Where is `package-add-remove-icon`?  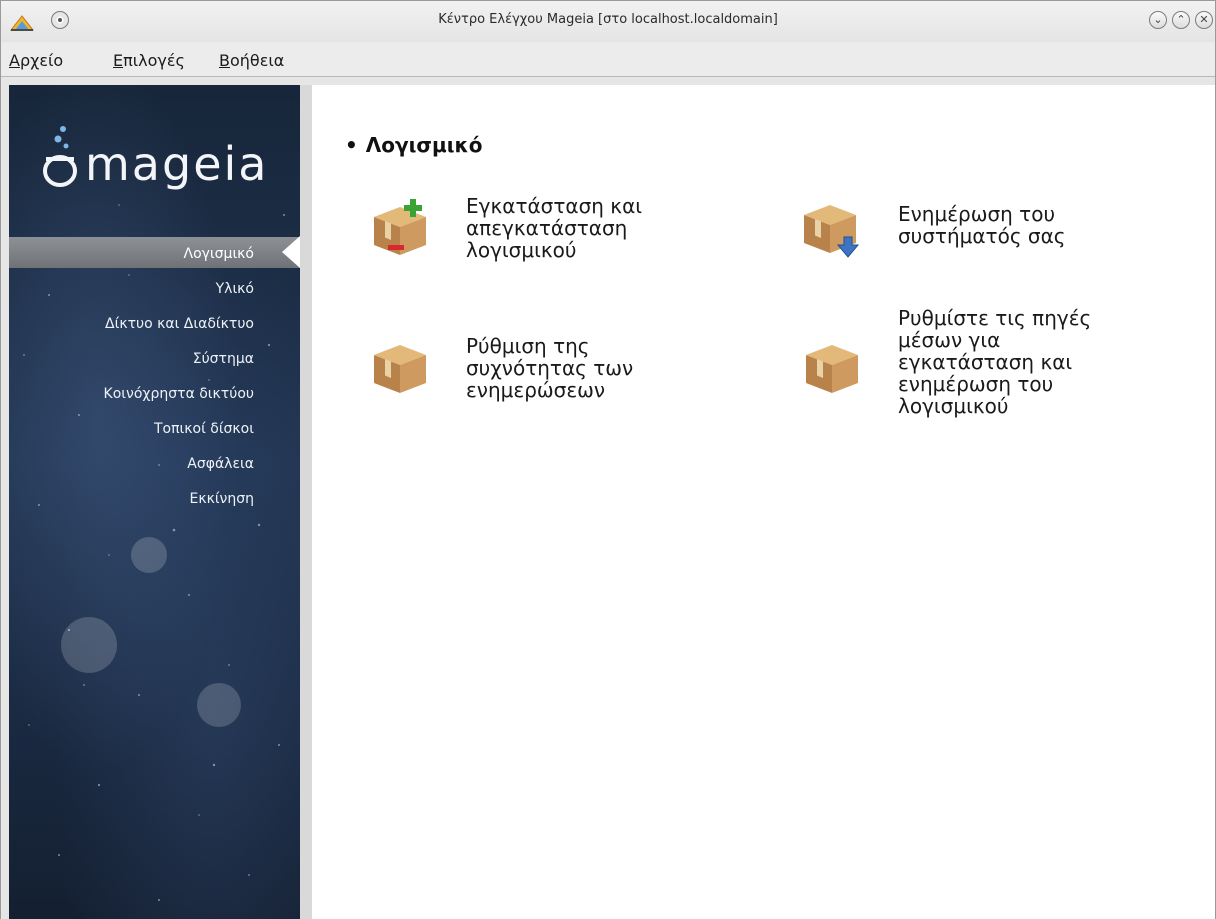
package-add-remove-icon is located at coordinates (400, 227).